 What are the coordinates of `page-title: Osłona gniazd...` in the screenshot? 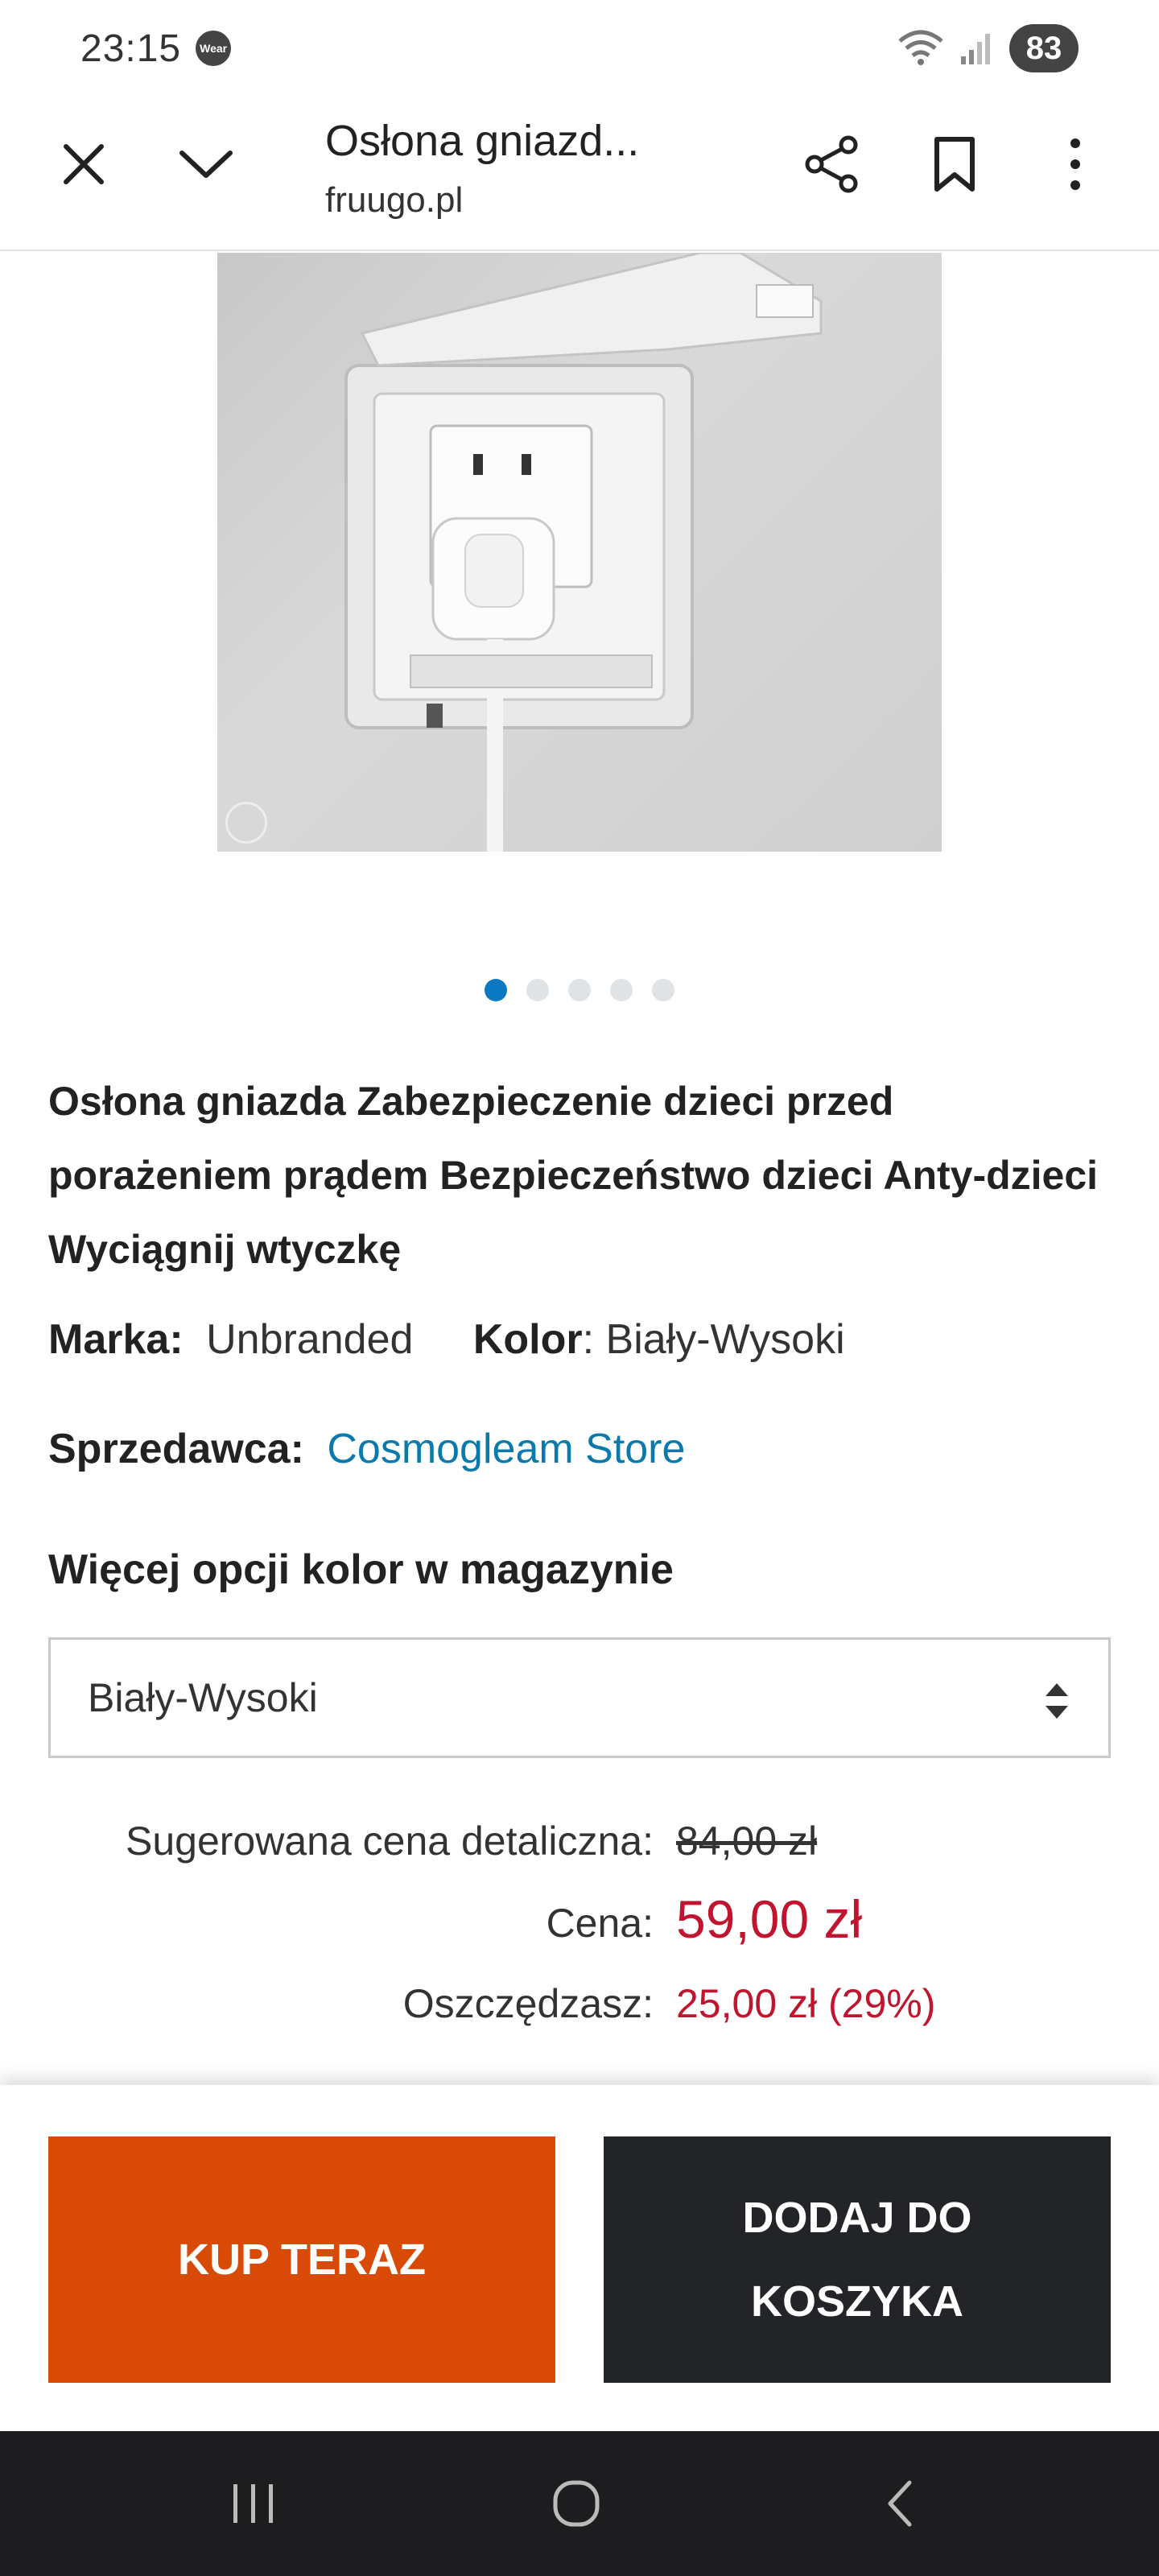 It's located at (482, 141).